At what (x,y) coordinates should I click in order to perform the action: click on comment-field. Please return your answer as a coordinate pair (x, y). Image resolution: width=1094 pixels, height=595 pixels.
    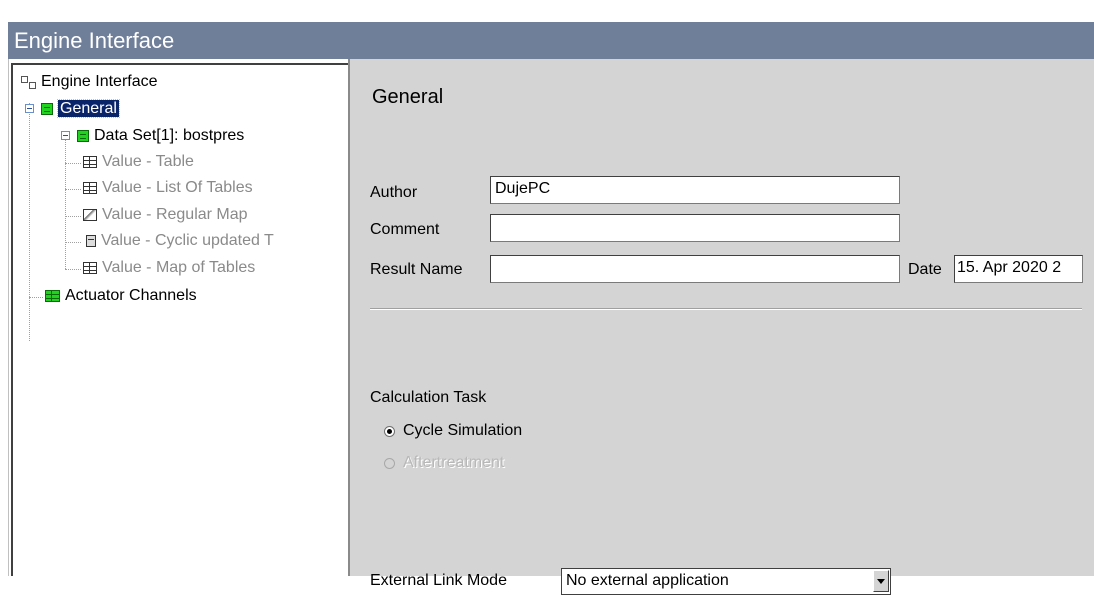
    Looking at the image, I should click on (695, 228).